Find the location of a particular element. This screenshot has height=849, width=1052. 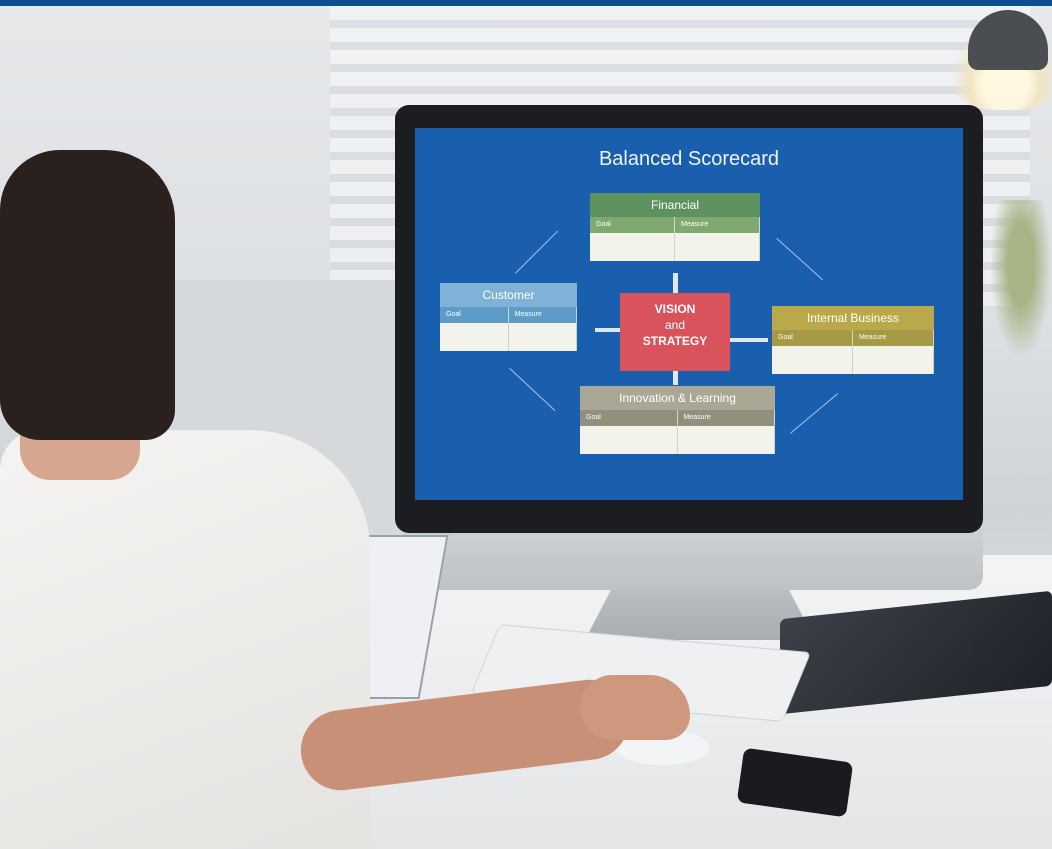

scorecard-title: Balanced Scorecard is located at coordinates (689, 159).